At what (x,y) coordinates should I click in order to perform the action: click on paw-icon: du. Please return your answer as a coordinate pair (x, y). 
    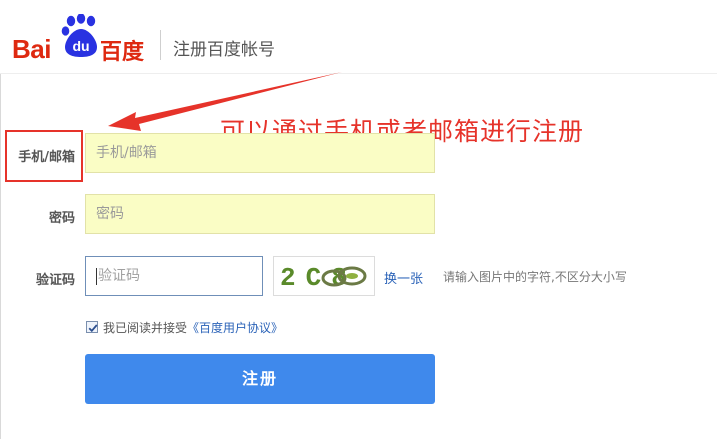
    Looking at the image, I should click on (79, 35).